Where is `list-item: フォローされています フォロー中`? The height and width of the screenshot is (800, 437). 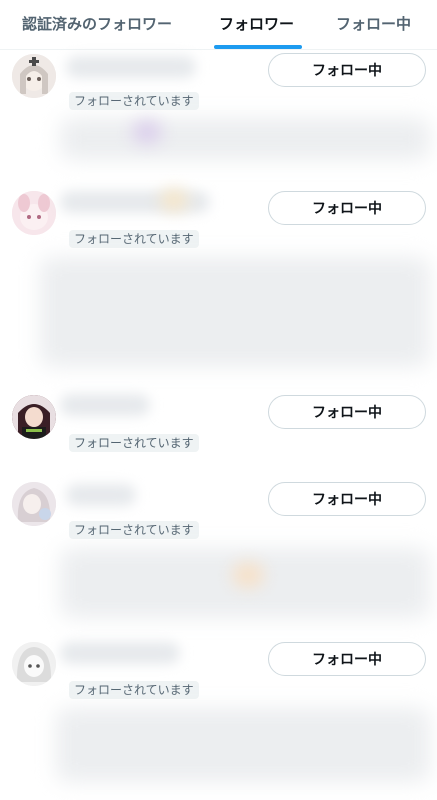
list-item: フォローされています フォロー中 is located at coordinates (218, 430).